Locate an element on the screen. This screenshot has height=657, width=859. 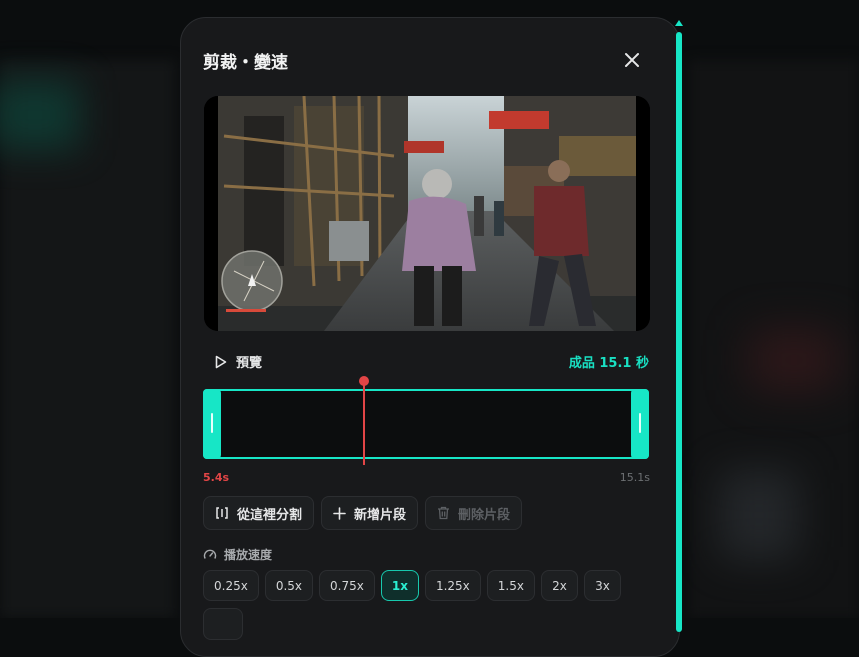
plus-icon is located at coordinates (339, 513).